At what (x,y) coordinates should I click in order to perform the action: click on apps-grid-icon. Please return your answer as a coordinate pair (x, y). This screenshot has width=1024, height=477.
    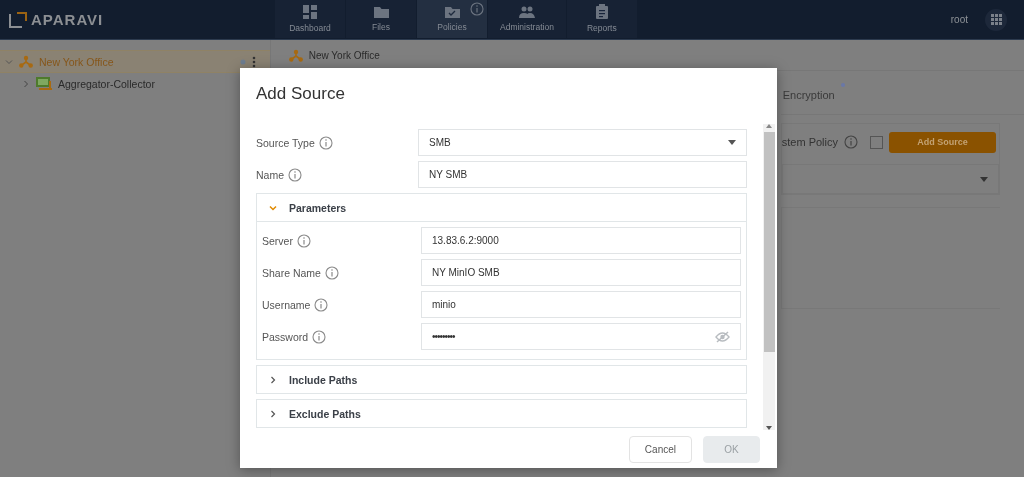
    Looking at the image, I should click on (996, 19).